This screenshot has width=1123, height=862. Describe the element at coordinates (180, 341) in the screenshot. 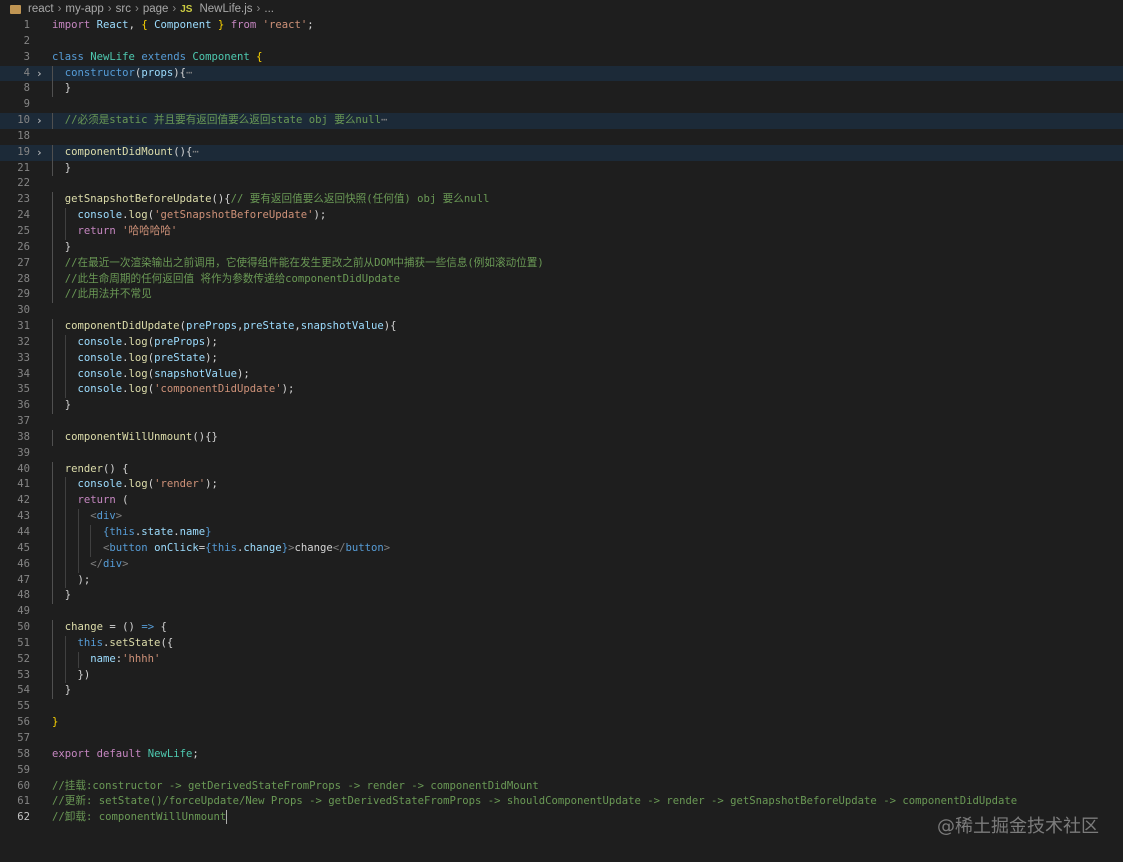

I see `code-token: preProps` at that location.